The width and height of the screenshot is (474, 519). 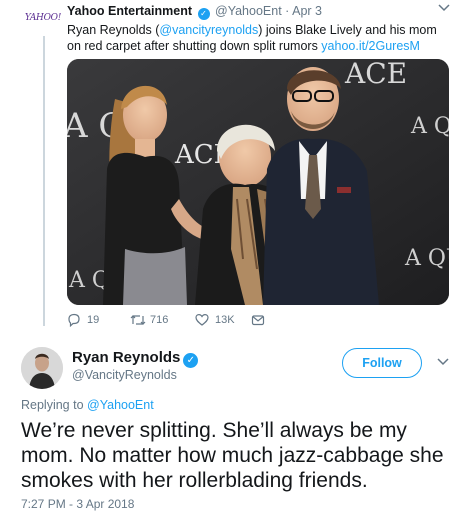 What do you see at coordinates (370, 46) in the screenshot?
I see `article-link: yahoo.it/2GuresM` at bounding box center [370, 46].